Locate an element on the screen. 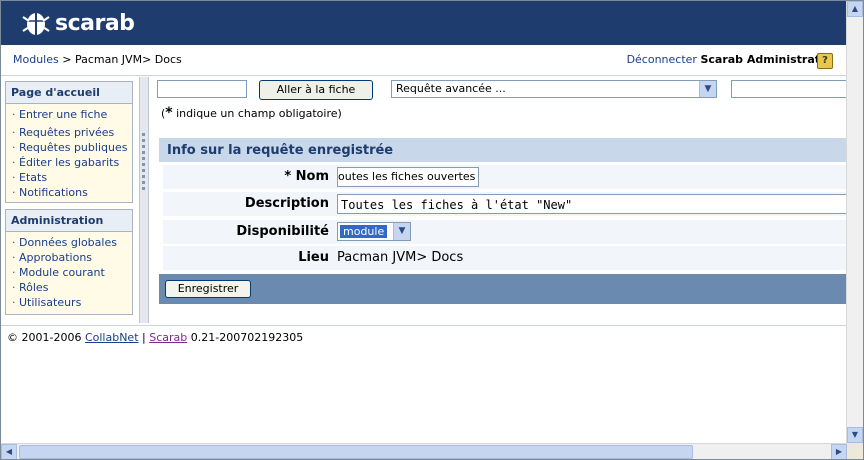 The height and width of the screenshot is (460, 864). sidebar-item-notifications: Notifications is located at coordinates (72, 192).